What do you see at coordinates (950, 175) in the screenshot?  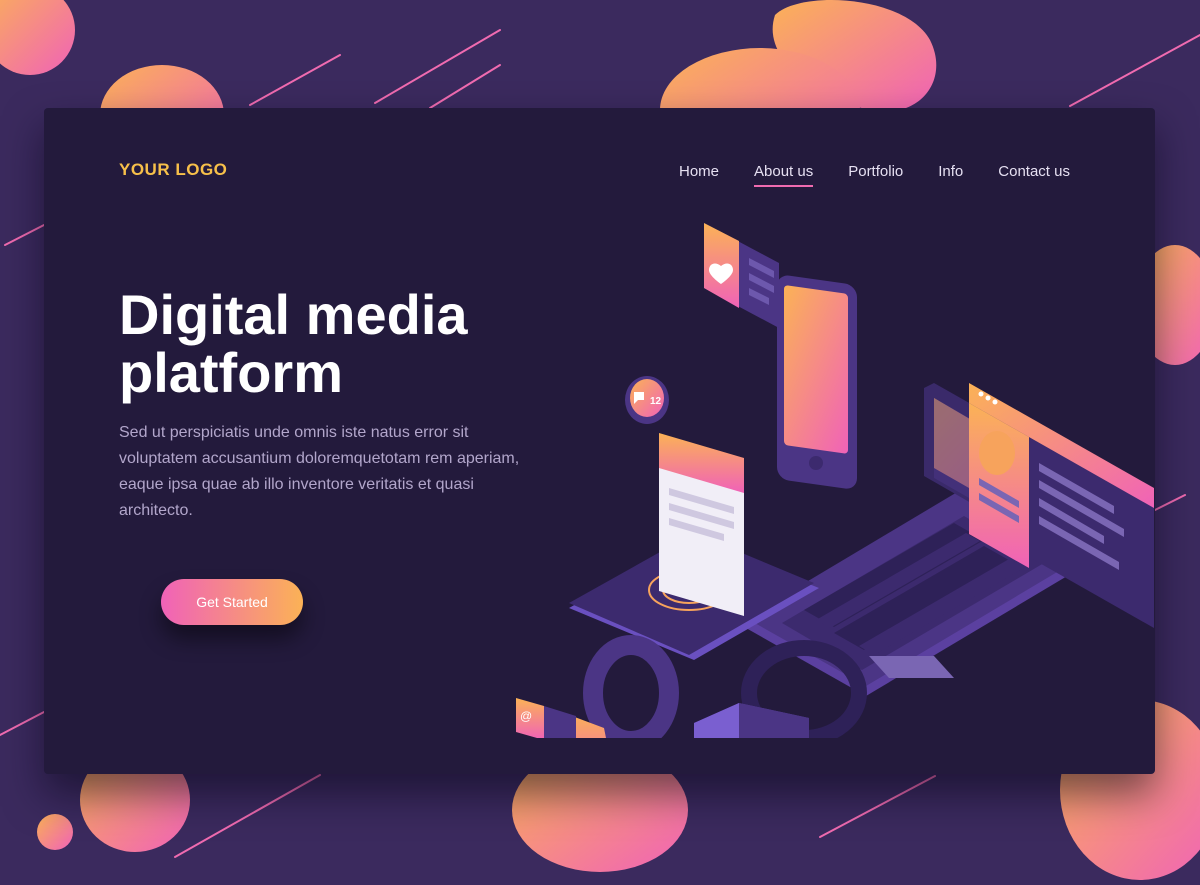 I see `nav-info: Info` at bounding box center [950, 175].